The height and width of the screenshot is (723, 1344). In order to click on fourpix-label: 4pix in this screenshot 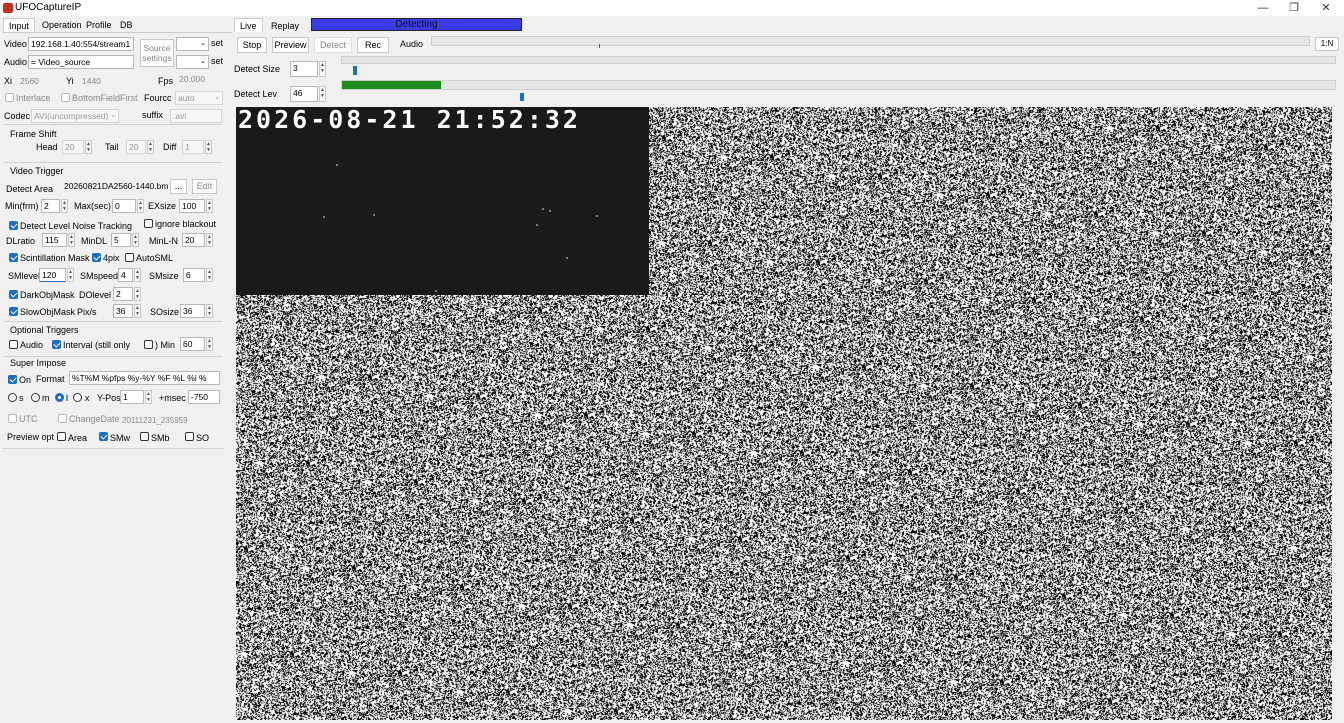, I will do `click(111, 258)`.